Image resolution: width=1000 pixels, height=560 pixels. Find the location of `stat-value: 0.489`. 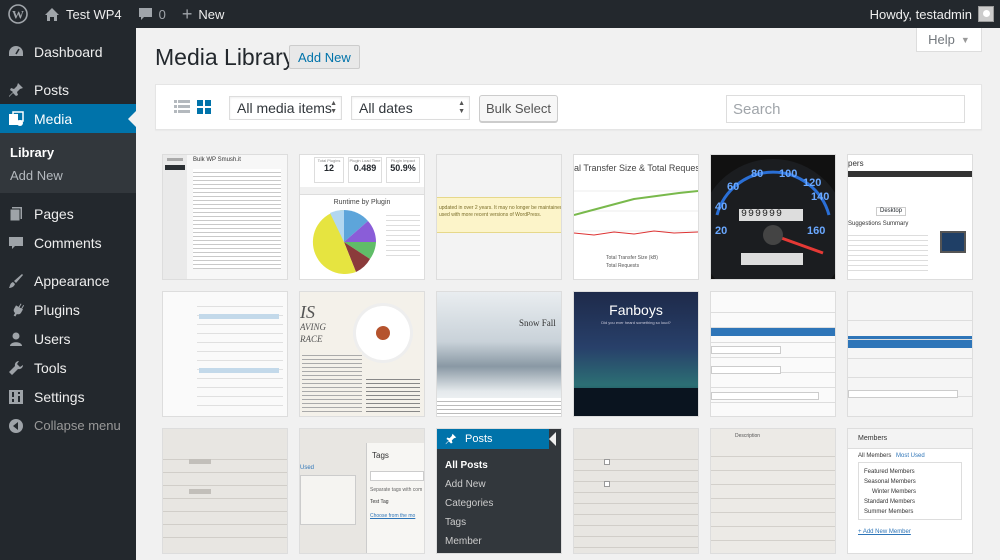

stat-value: 0.489 is located at coordinates (365, 168).